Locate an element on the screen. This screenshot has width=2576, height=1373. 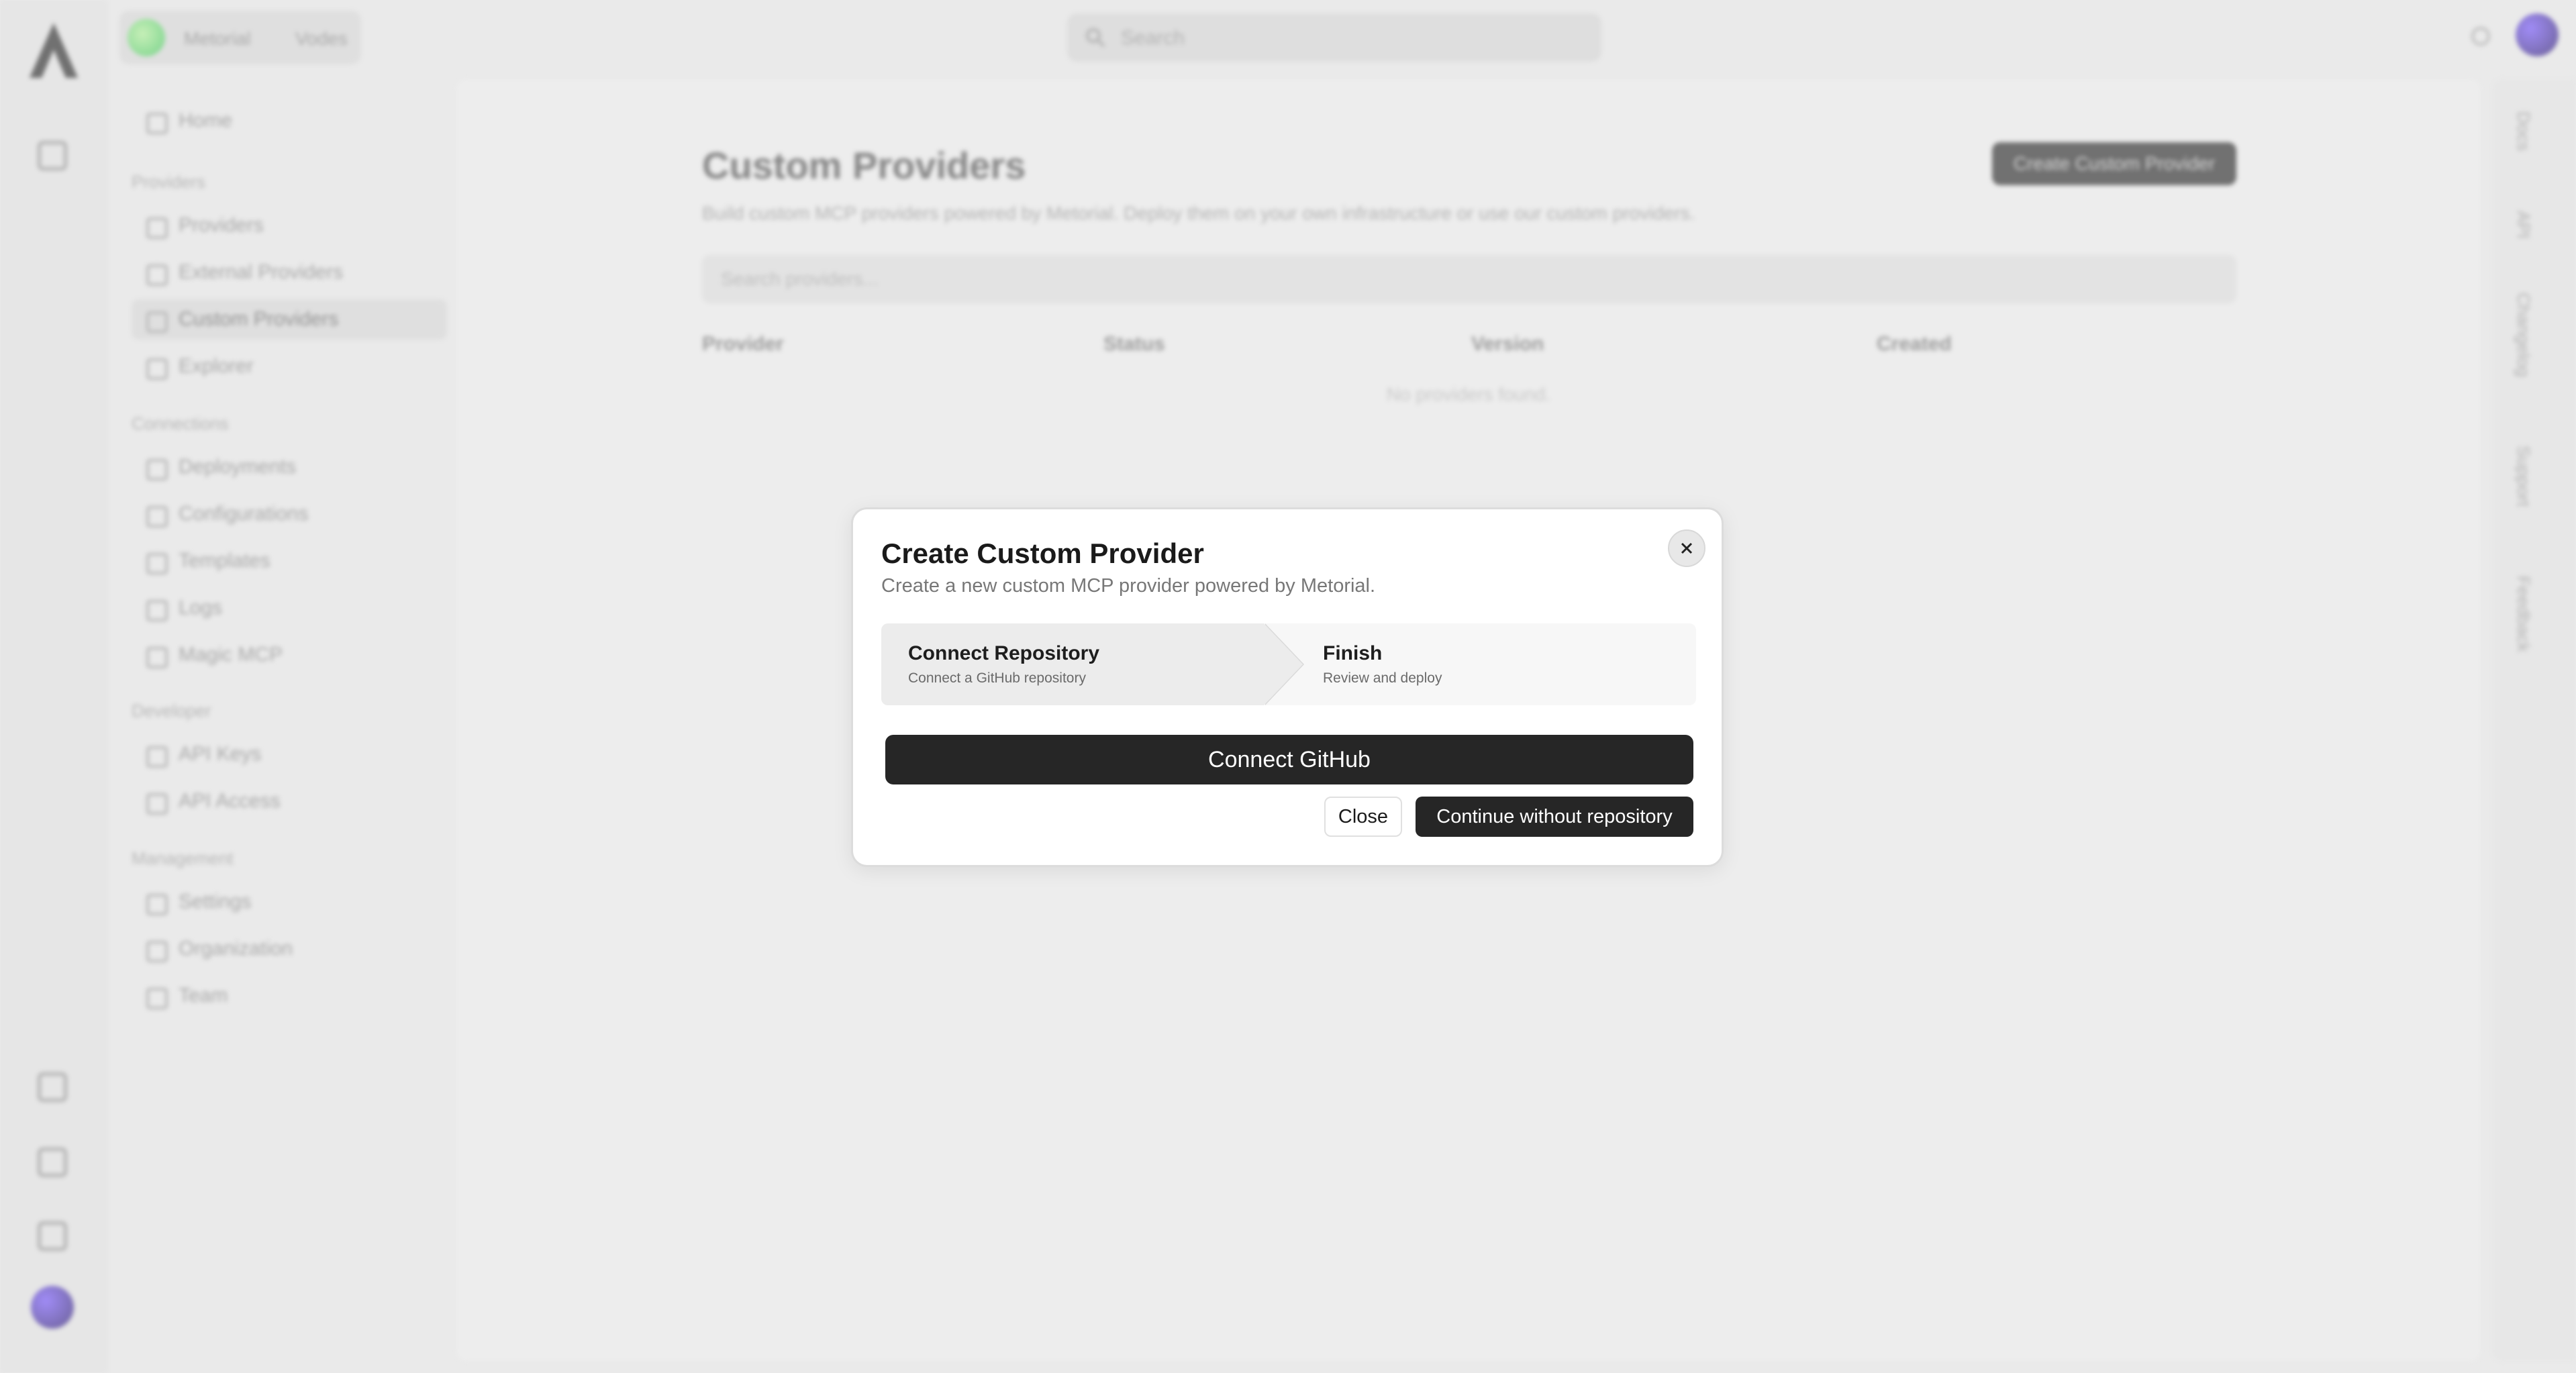
close-button: Close is located at coordinates (1363, 817).